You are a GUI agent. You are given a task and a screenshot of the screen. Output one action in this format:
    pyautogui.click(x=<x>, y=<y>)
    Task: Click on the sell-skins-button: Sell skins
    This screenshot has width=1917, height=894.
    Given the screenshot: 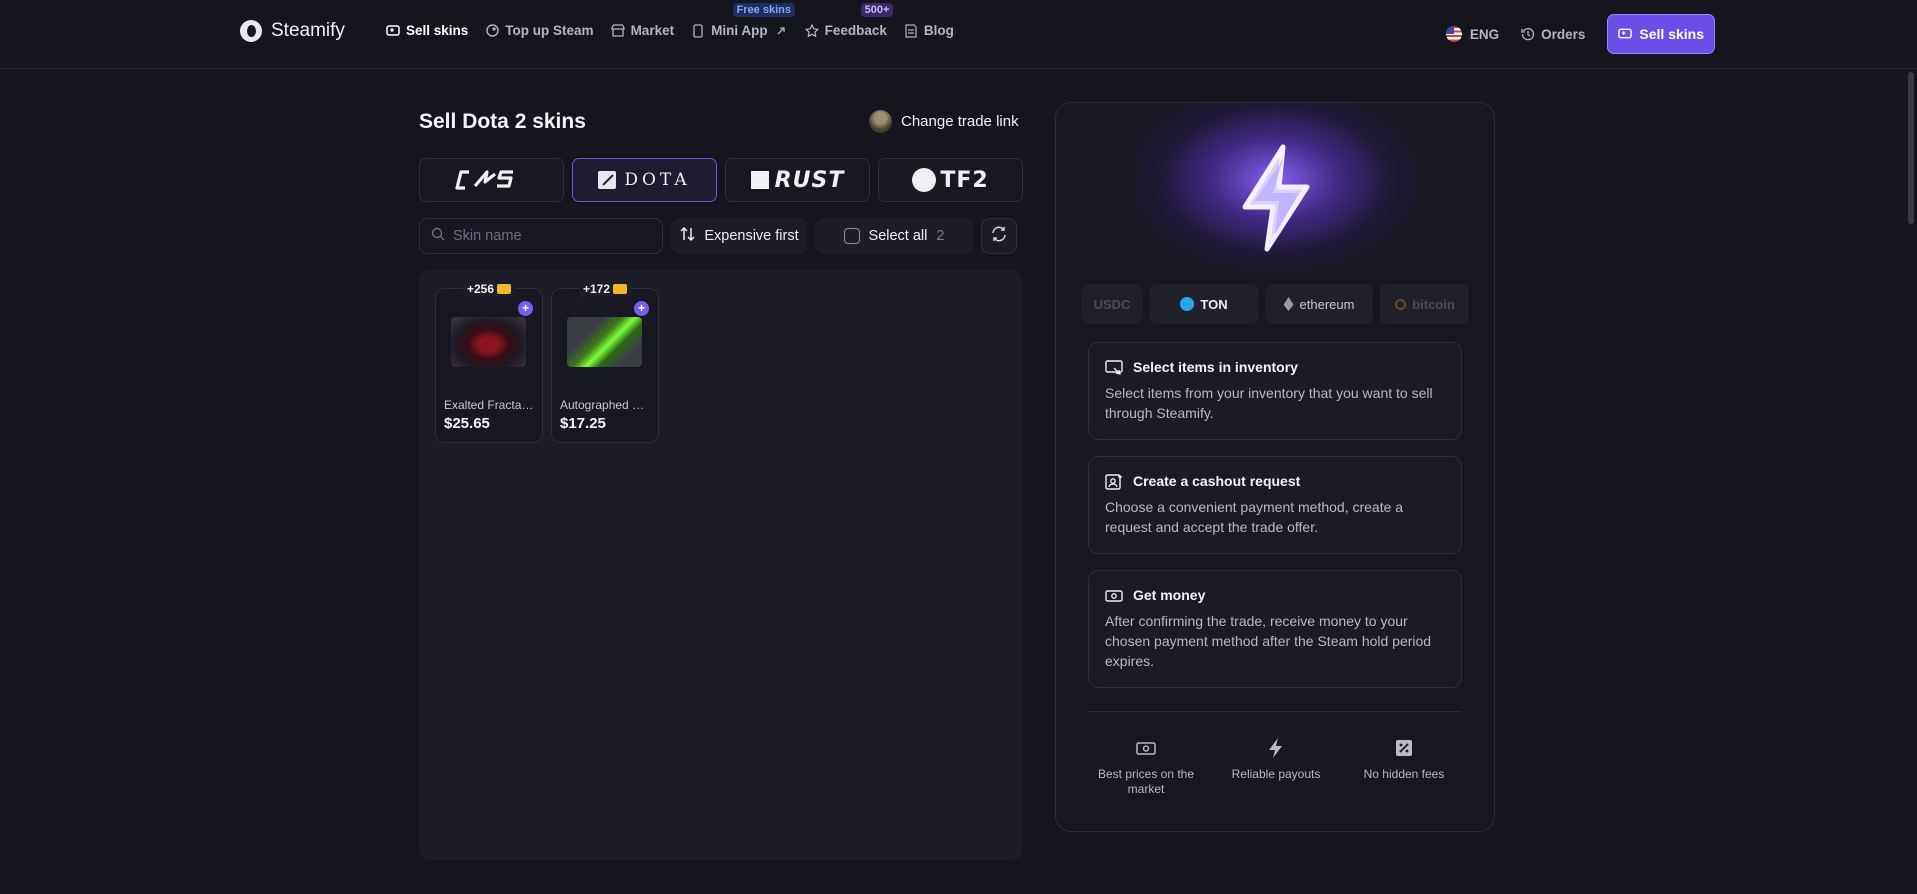 What is the action you would take?
    pyautogui.click(x=1661, y=34)
    